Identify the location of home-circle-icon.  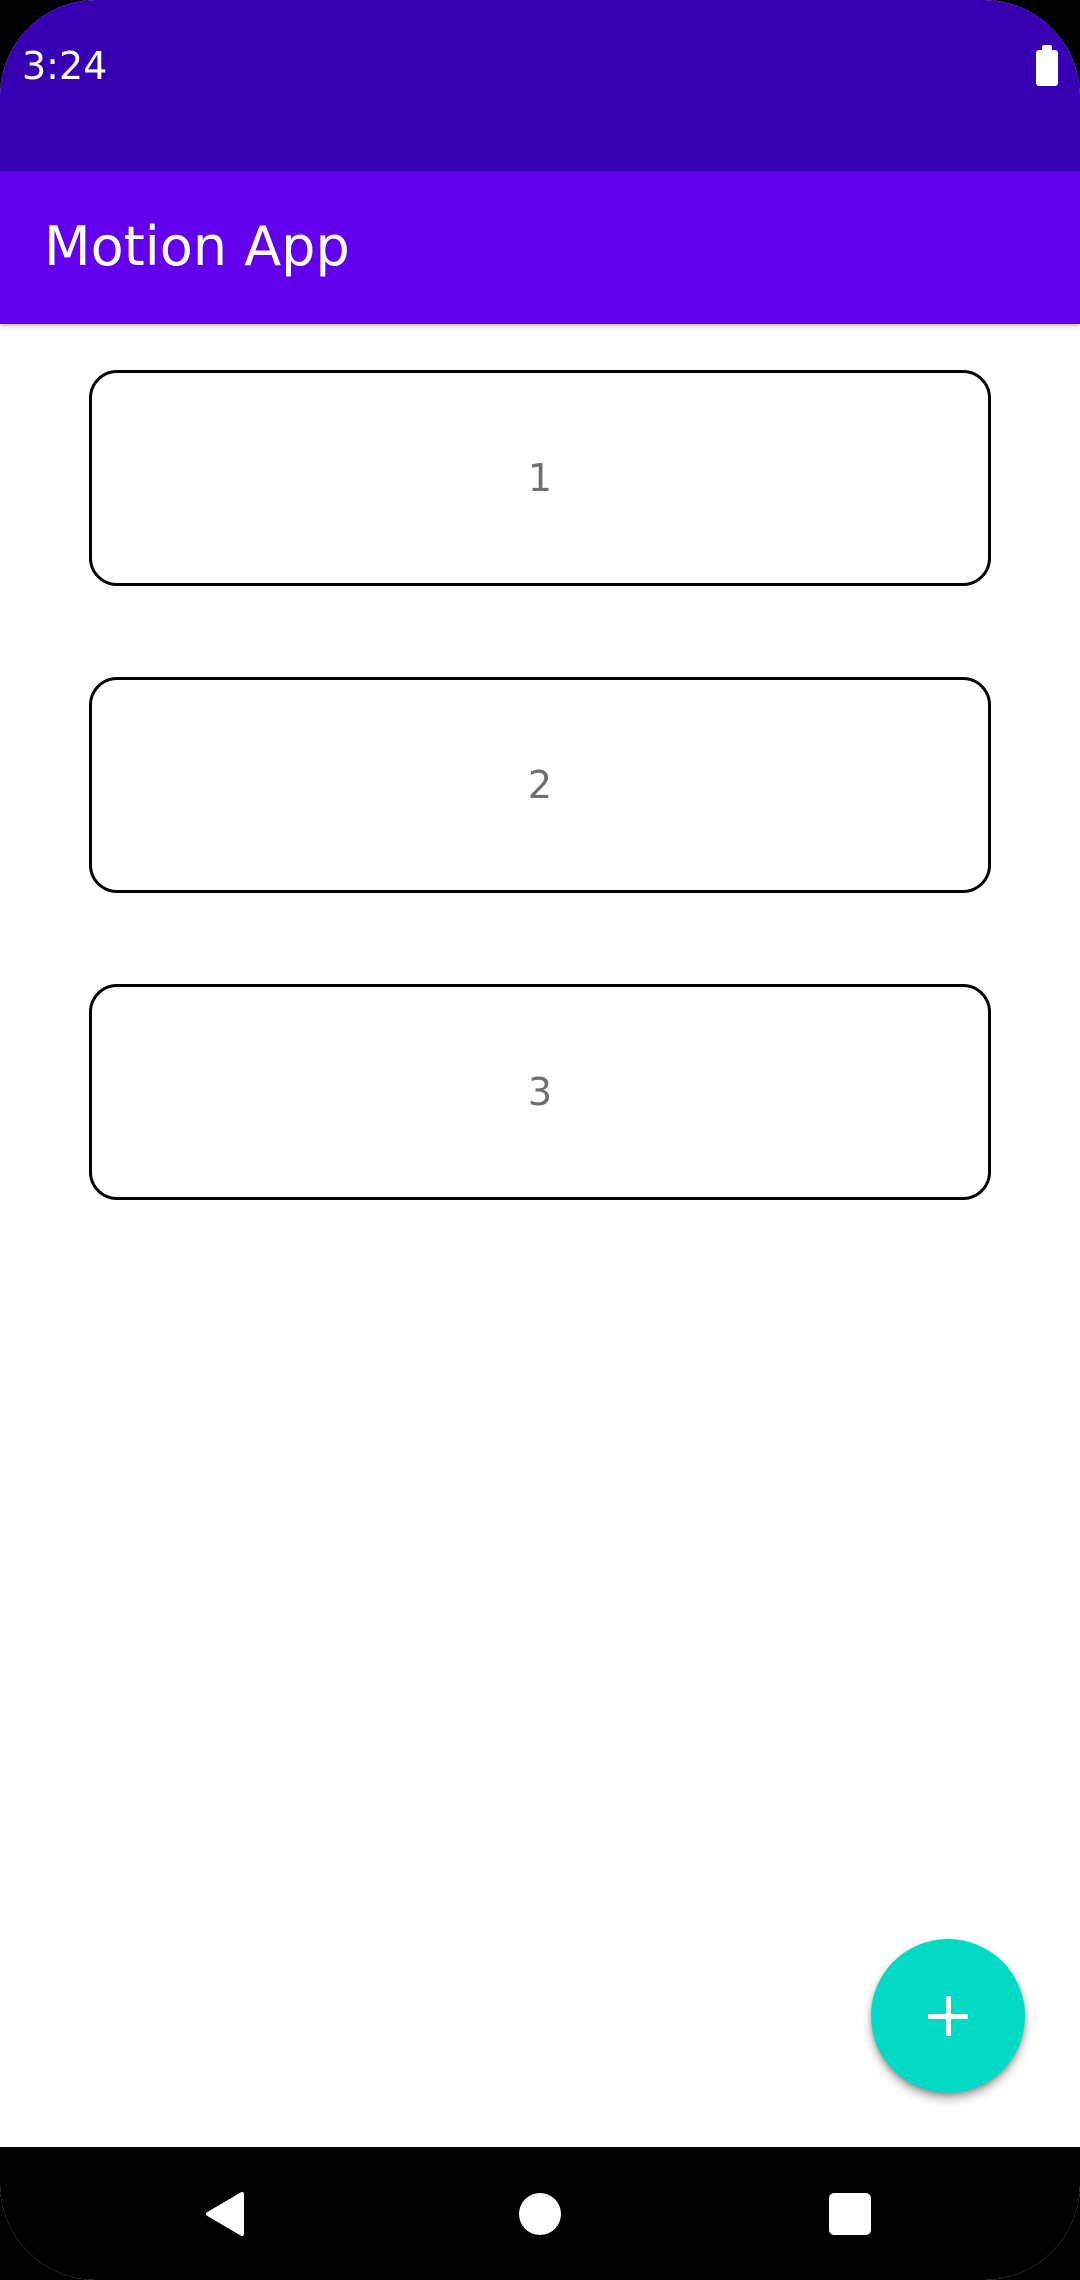
(540, 2214).